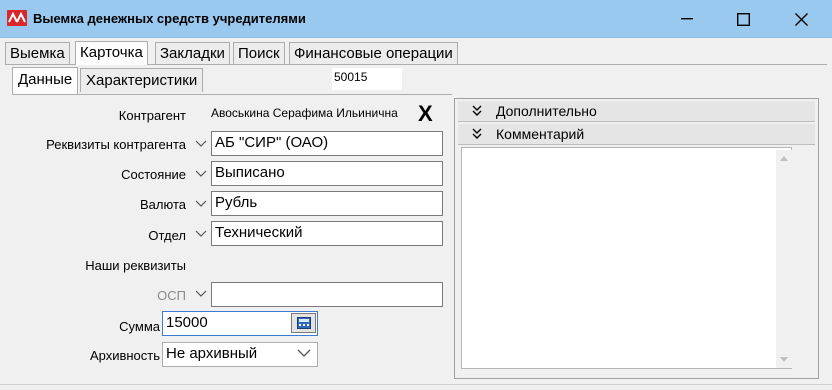 This screenshot has height=390, width=832. I want to click on tab-label: Финансовые операции, so click(373, 53).